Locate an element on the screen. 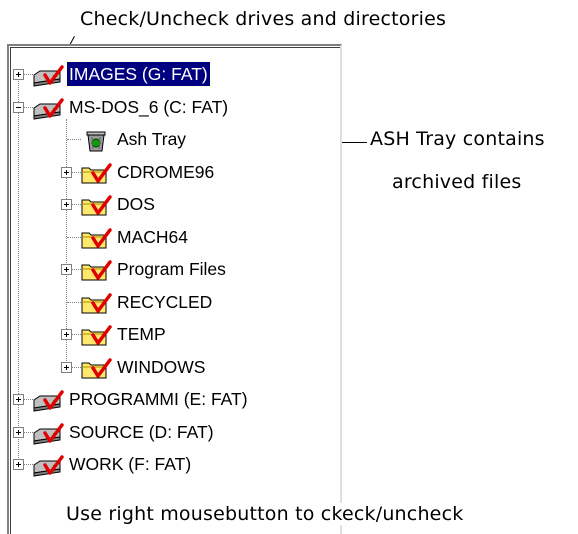 The height and width of the screenshot is (534, 578). tree-item: RECYCLED is located at coordinates (174, 305).